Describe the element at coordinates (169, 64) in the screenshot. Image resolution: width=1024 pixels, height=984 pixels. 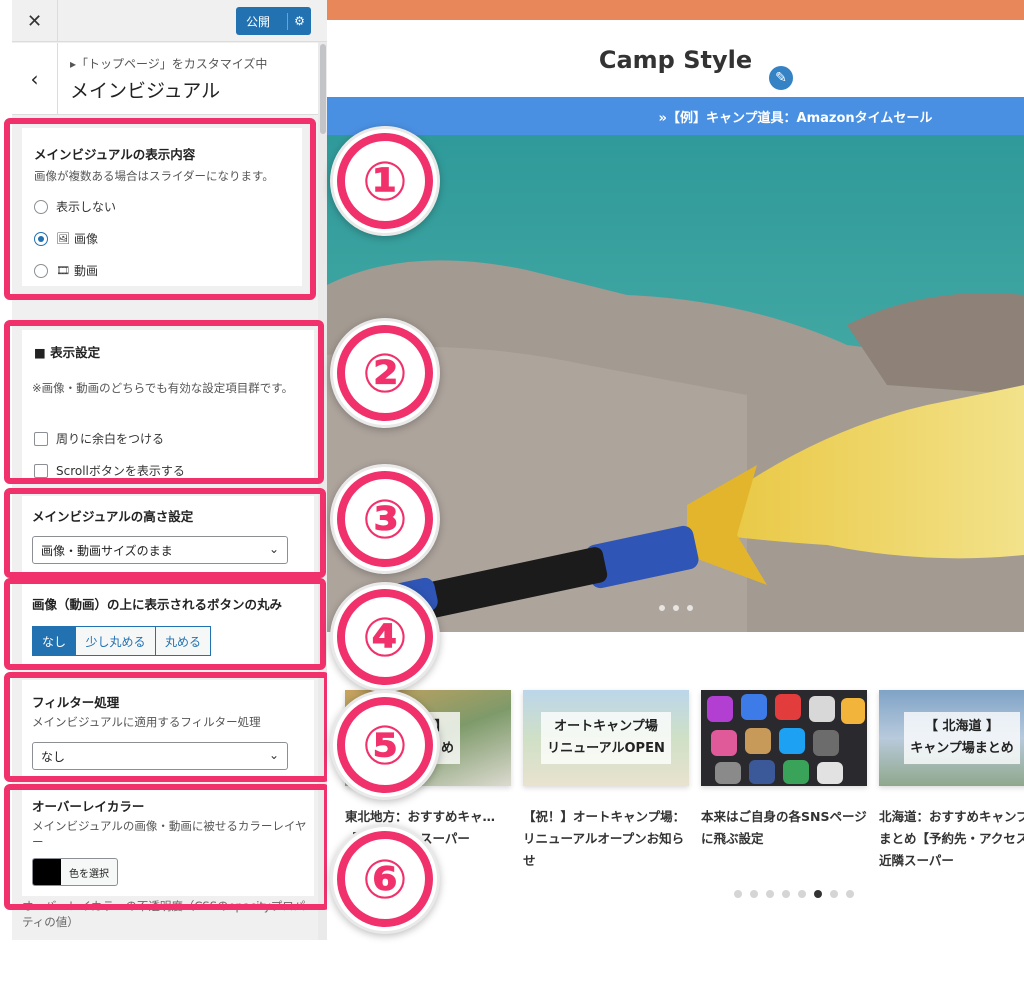
I see `breadcrumb: ▸「トップページ」をカスタマイズ中` at that location.